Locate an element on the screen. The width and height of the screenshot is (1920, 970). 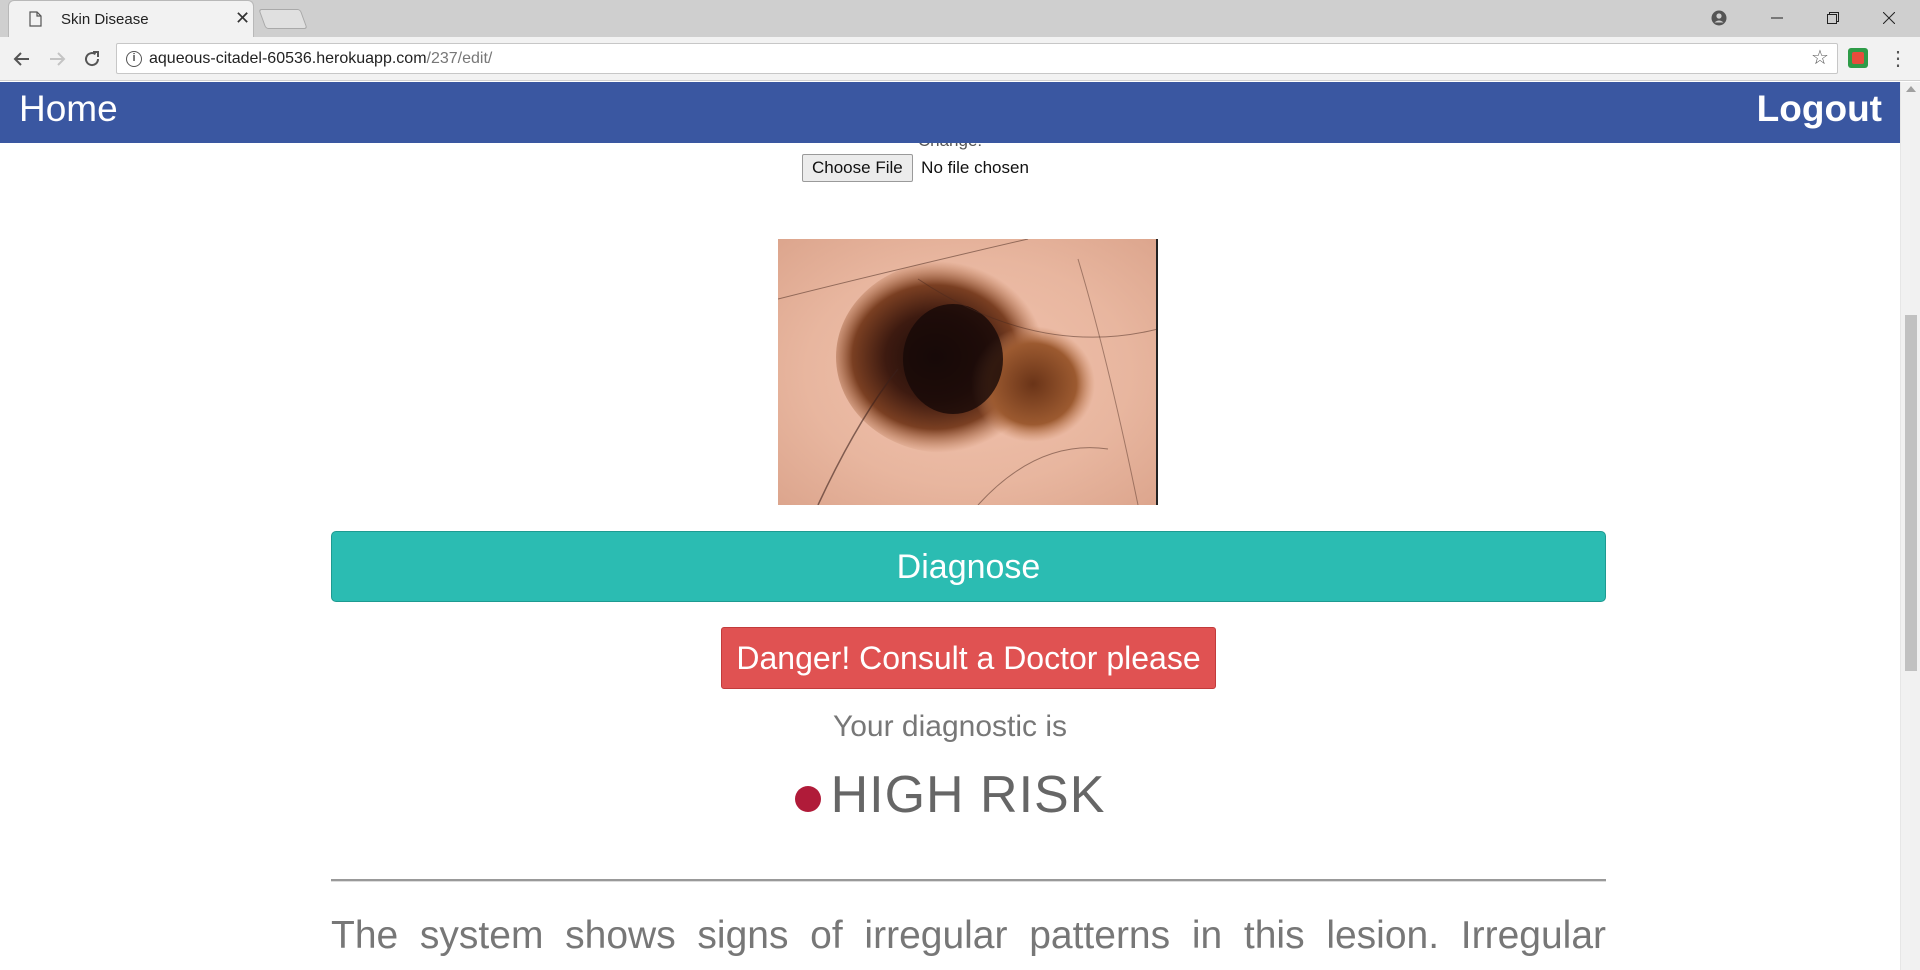
restore-icon is located at coordinates (1833, 18).